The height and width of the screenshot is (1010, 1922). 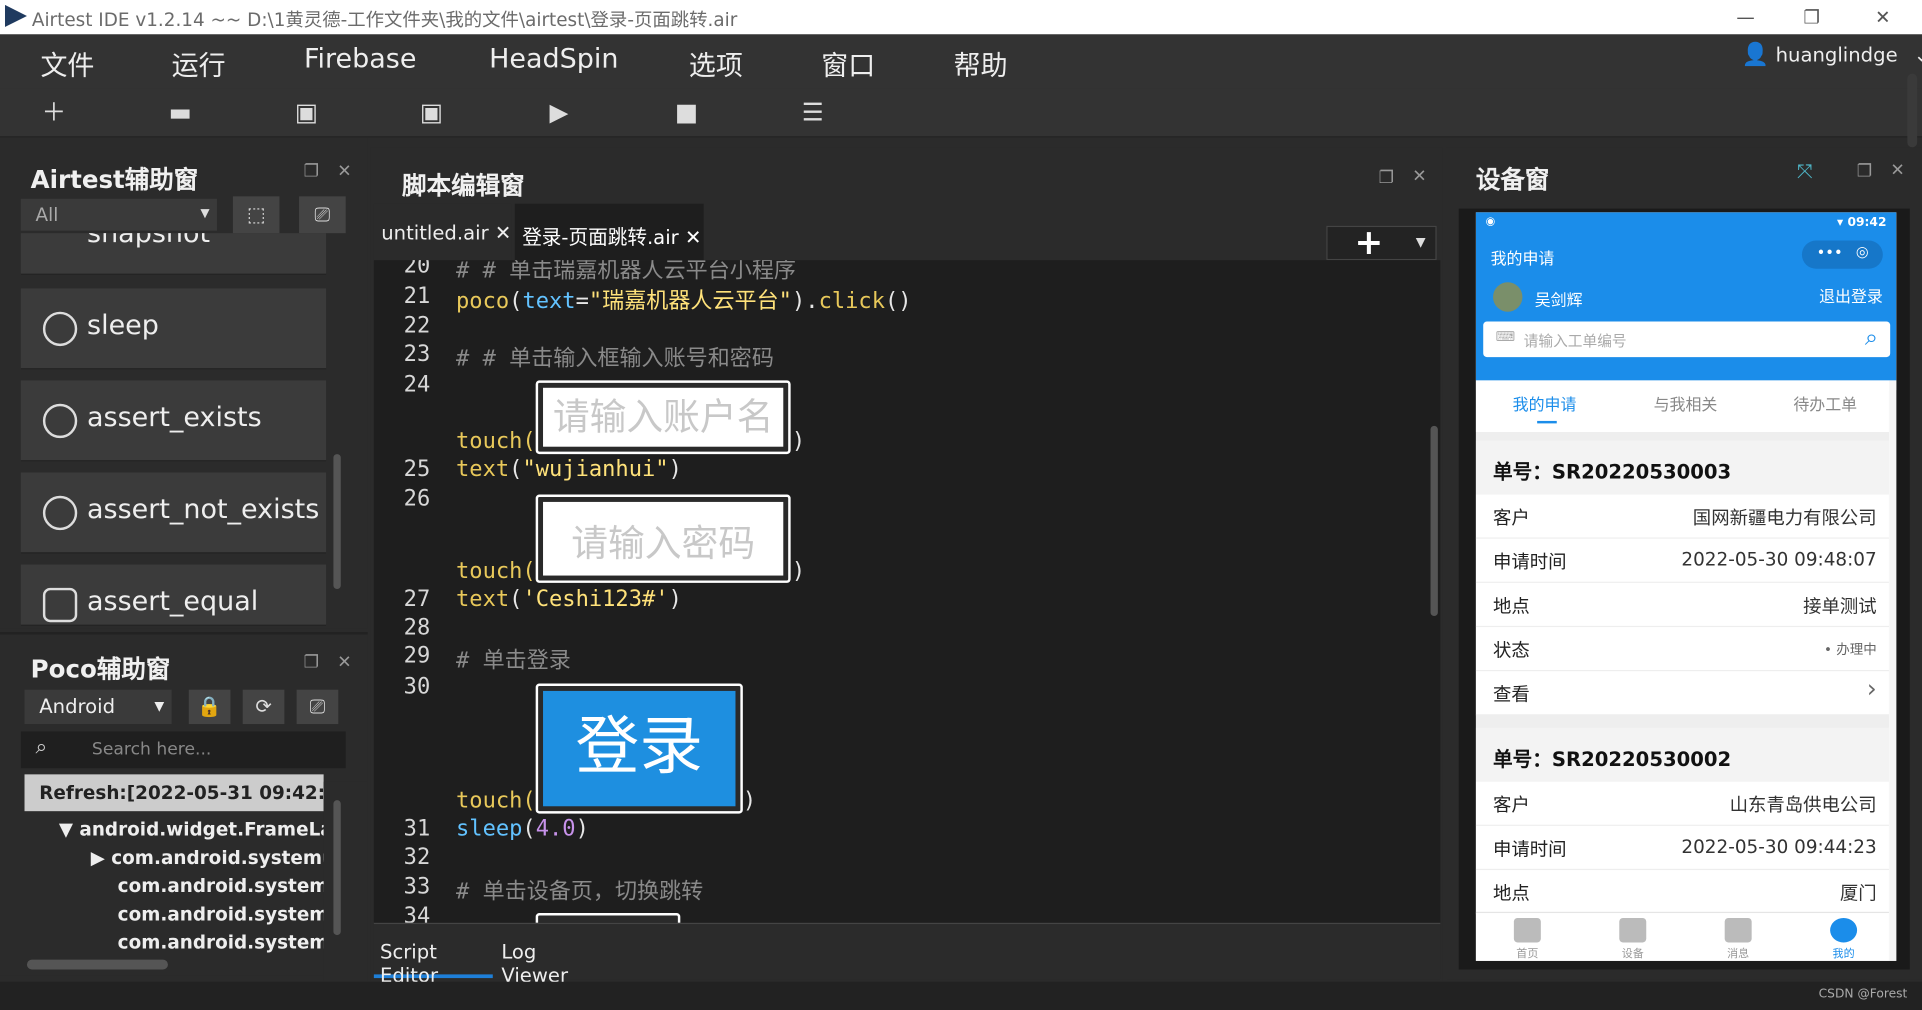 What do you see at coordinates (716, 63) in the screenshot?
I see `menu-options: 选项` at bounding box center [716, 63].